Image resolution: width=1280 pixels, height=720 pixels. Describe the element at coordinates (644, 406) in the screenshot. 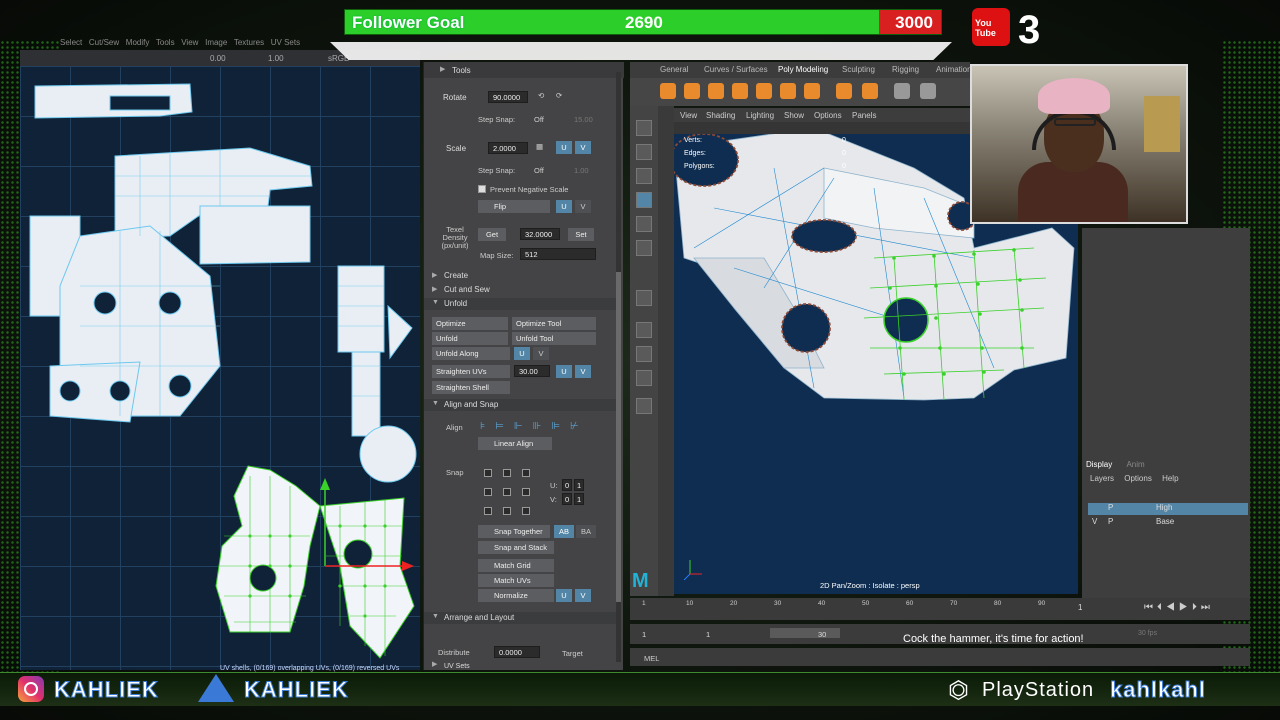

I see `outliner-icon` at that location.